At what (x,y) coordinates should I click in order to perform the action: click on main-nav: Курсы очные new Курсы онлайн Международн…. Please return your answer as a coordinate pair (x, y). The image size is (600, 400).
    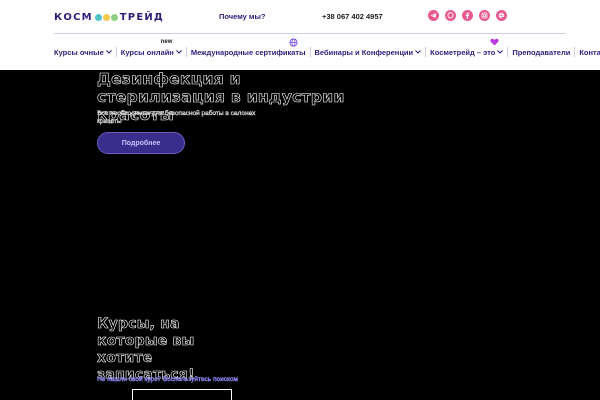
    Looking at the image, I should click on (327, 47).